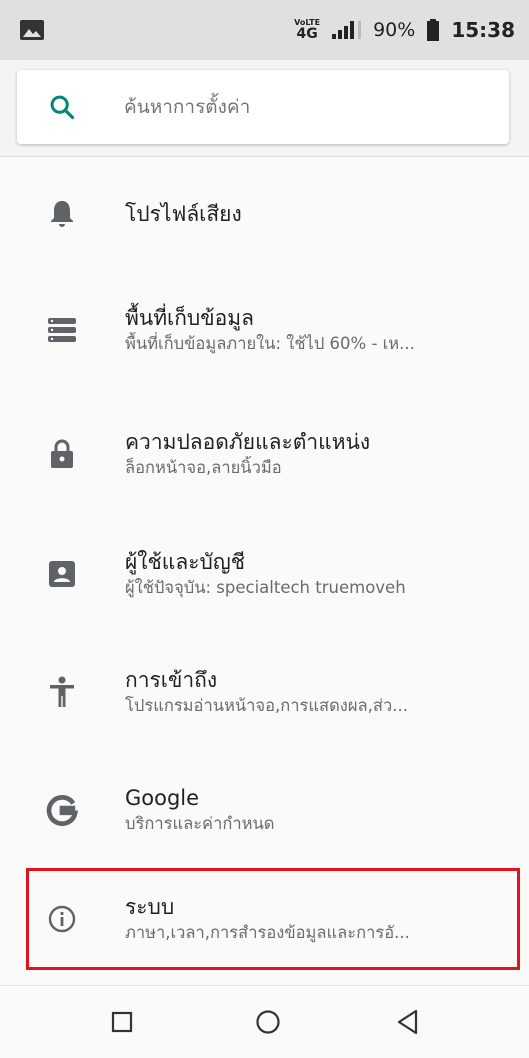  I want to click on settings-item-title: ความปลอดภัยและตำแหน่ง, so click(248, 442).